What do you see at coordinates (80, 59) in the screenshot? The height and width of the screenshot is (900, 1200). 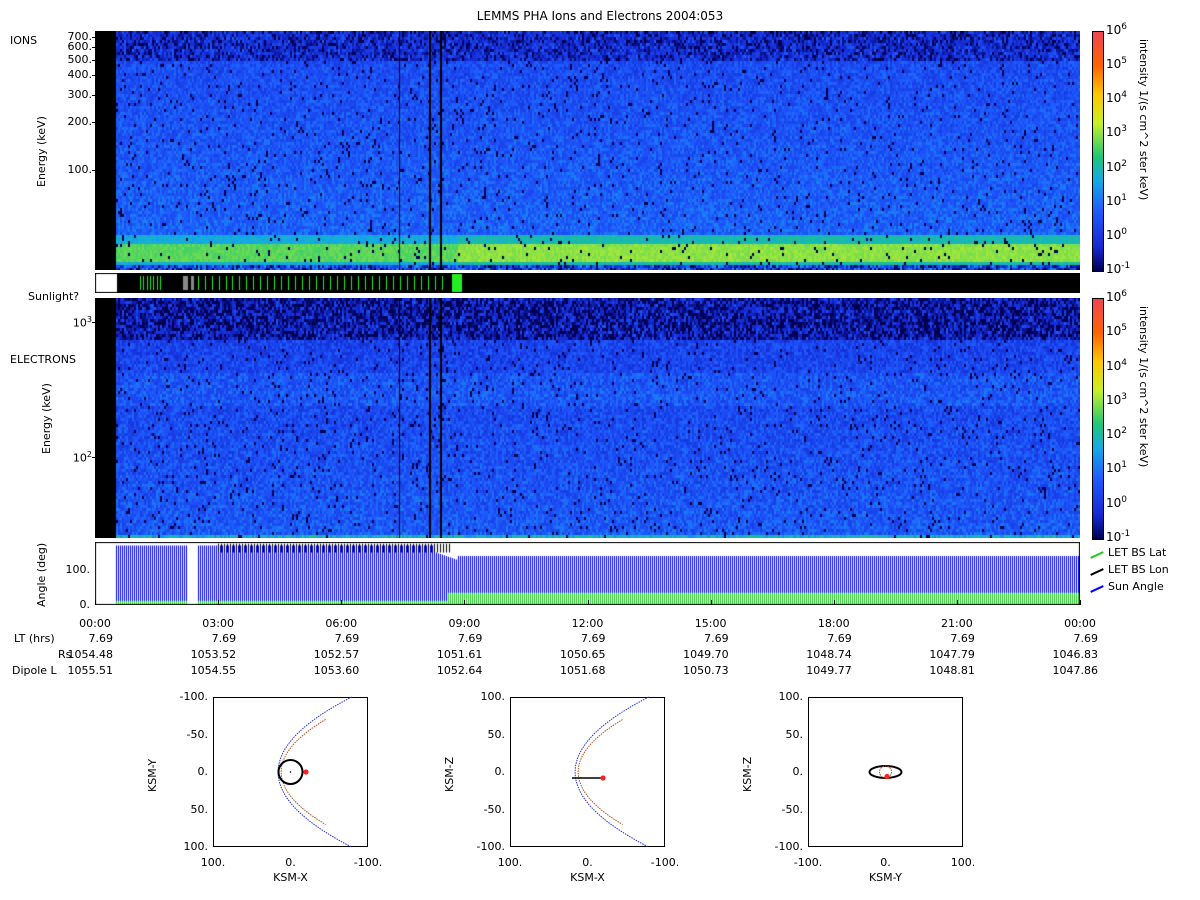 I see `ytick-label: 500.` at bounding box center [80, 59].